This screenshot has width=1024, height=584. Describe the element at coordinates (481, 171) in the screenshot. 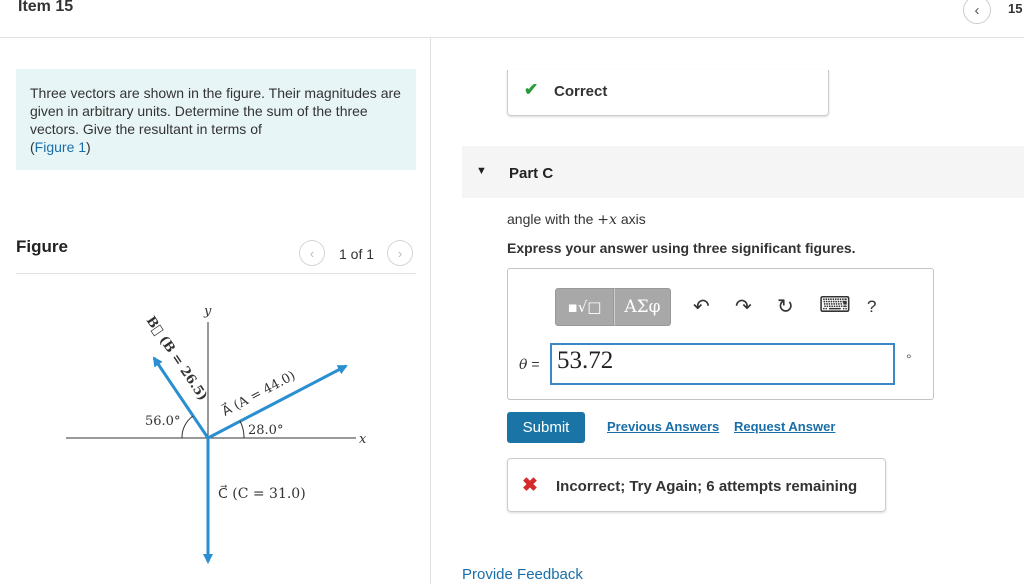

I see `caret-down-icon: ▼` at that location.